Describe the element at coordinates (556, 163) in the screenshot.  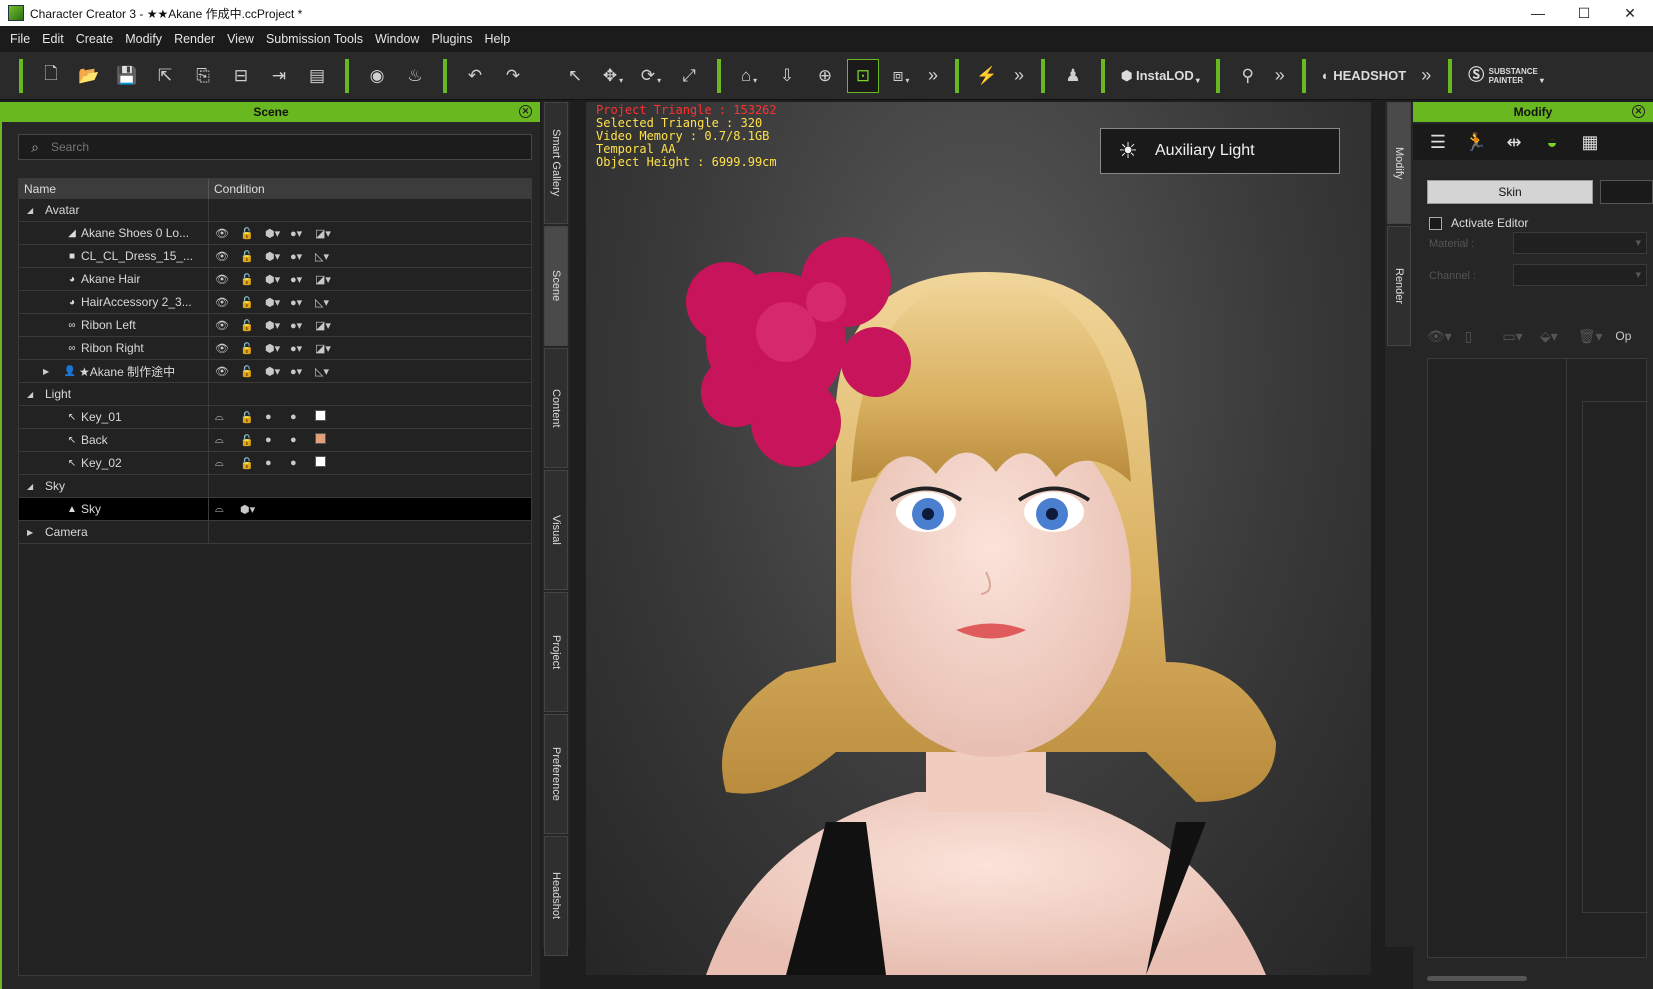
I see `tab-smart-gallery: Smart Gallery` at that location.